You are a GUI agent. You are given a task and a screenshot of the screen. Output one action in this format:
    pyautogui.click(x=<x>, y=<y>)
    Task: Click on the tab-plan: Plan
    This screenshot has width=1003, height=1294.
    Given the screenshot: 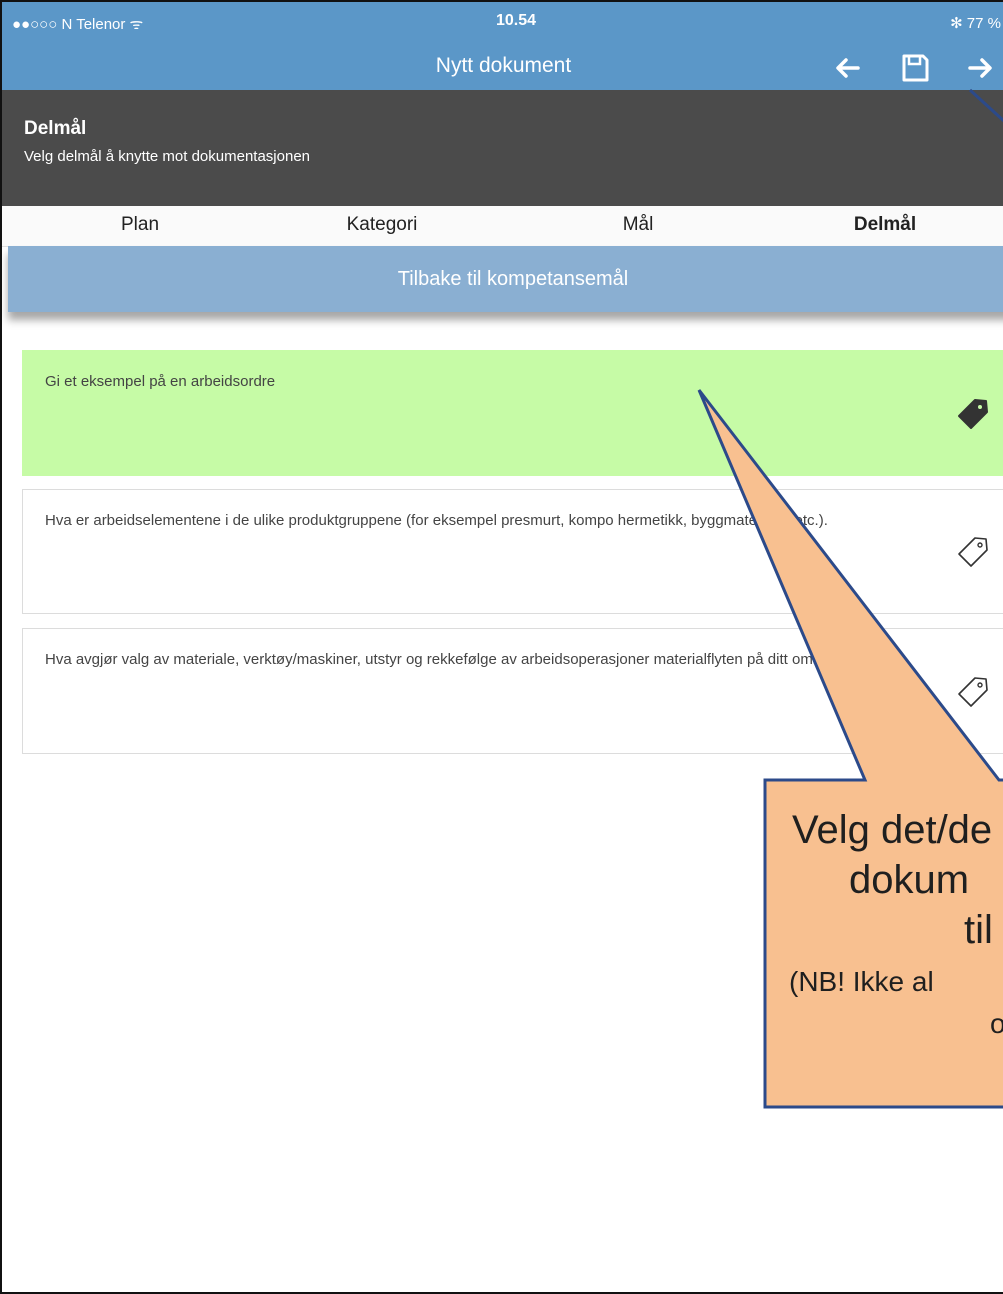 What is the action you would take?
    pyautogui.click(x=140, y=225)
    